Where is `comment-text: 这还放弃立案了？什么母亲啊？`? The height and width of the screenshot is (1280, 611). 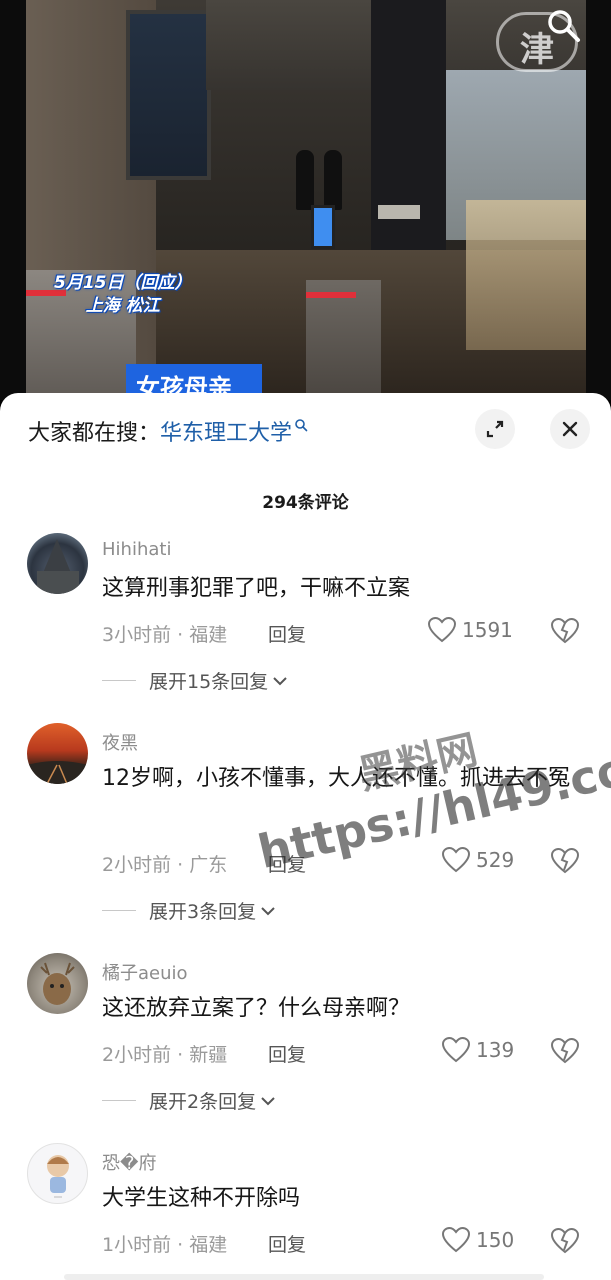
comment-text: 这还放弃立案了？什么母亲啊？ is located at coordinates (256, 1008).